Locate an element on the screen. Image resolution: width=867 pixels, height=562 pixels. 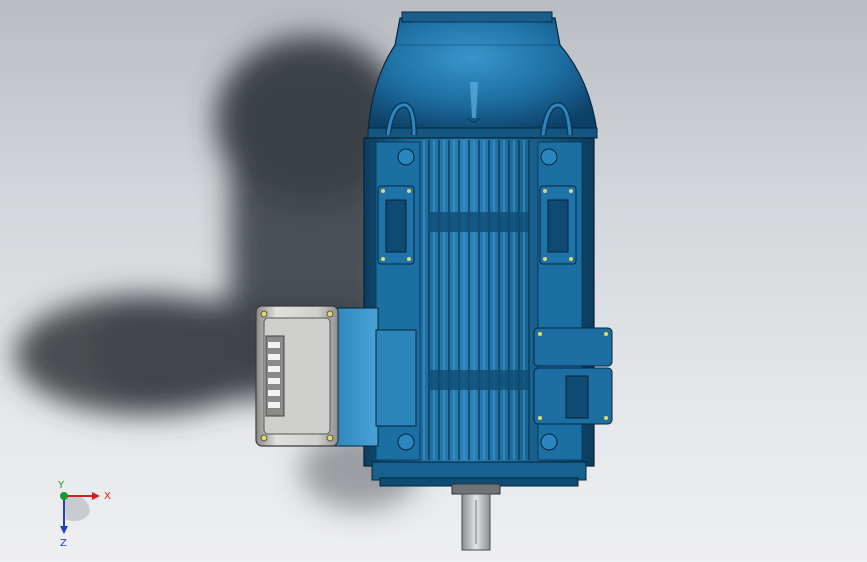
z-axis-label: Z is located at coordinates (63, 543).